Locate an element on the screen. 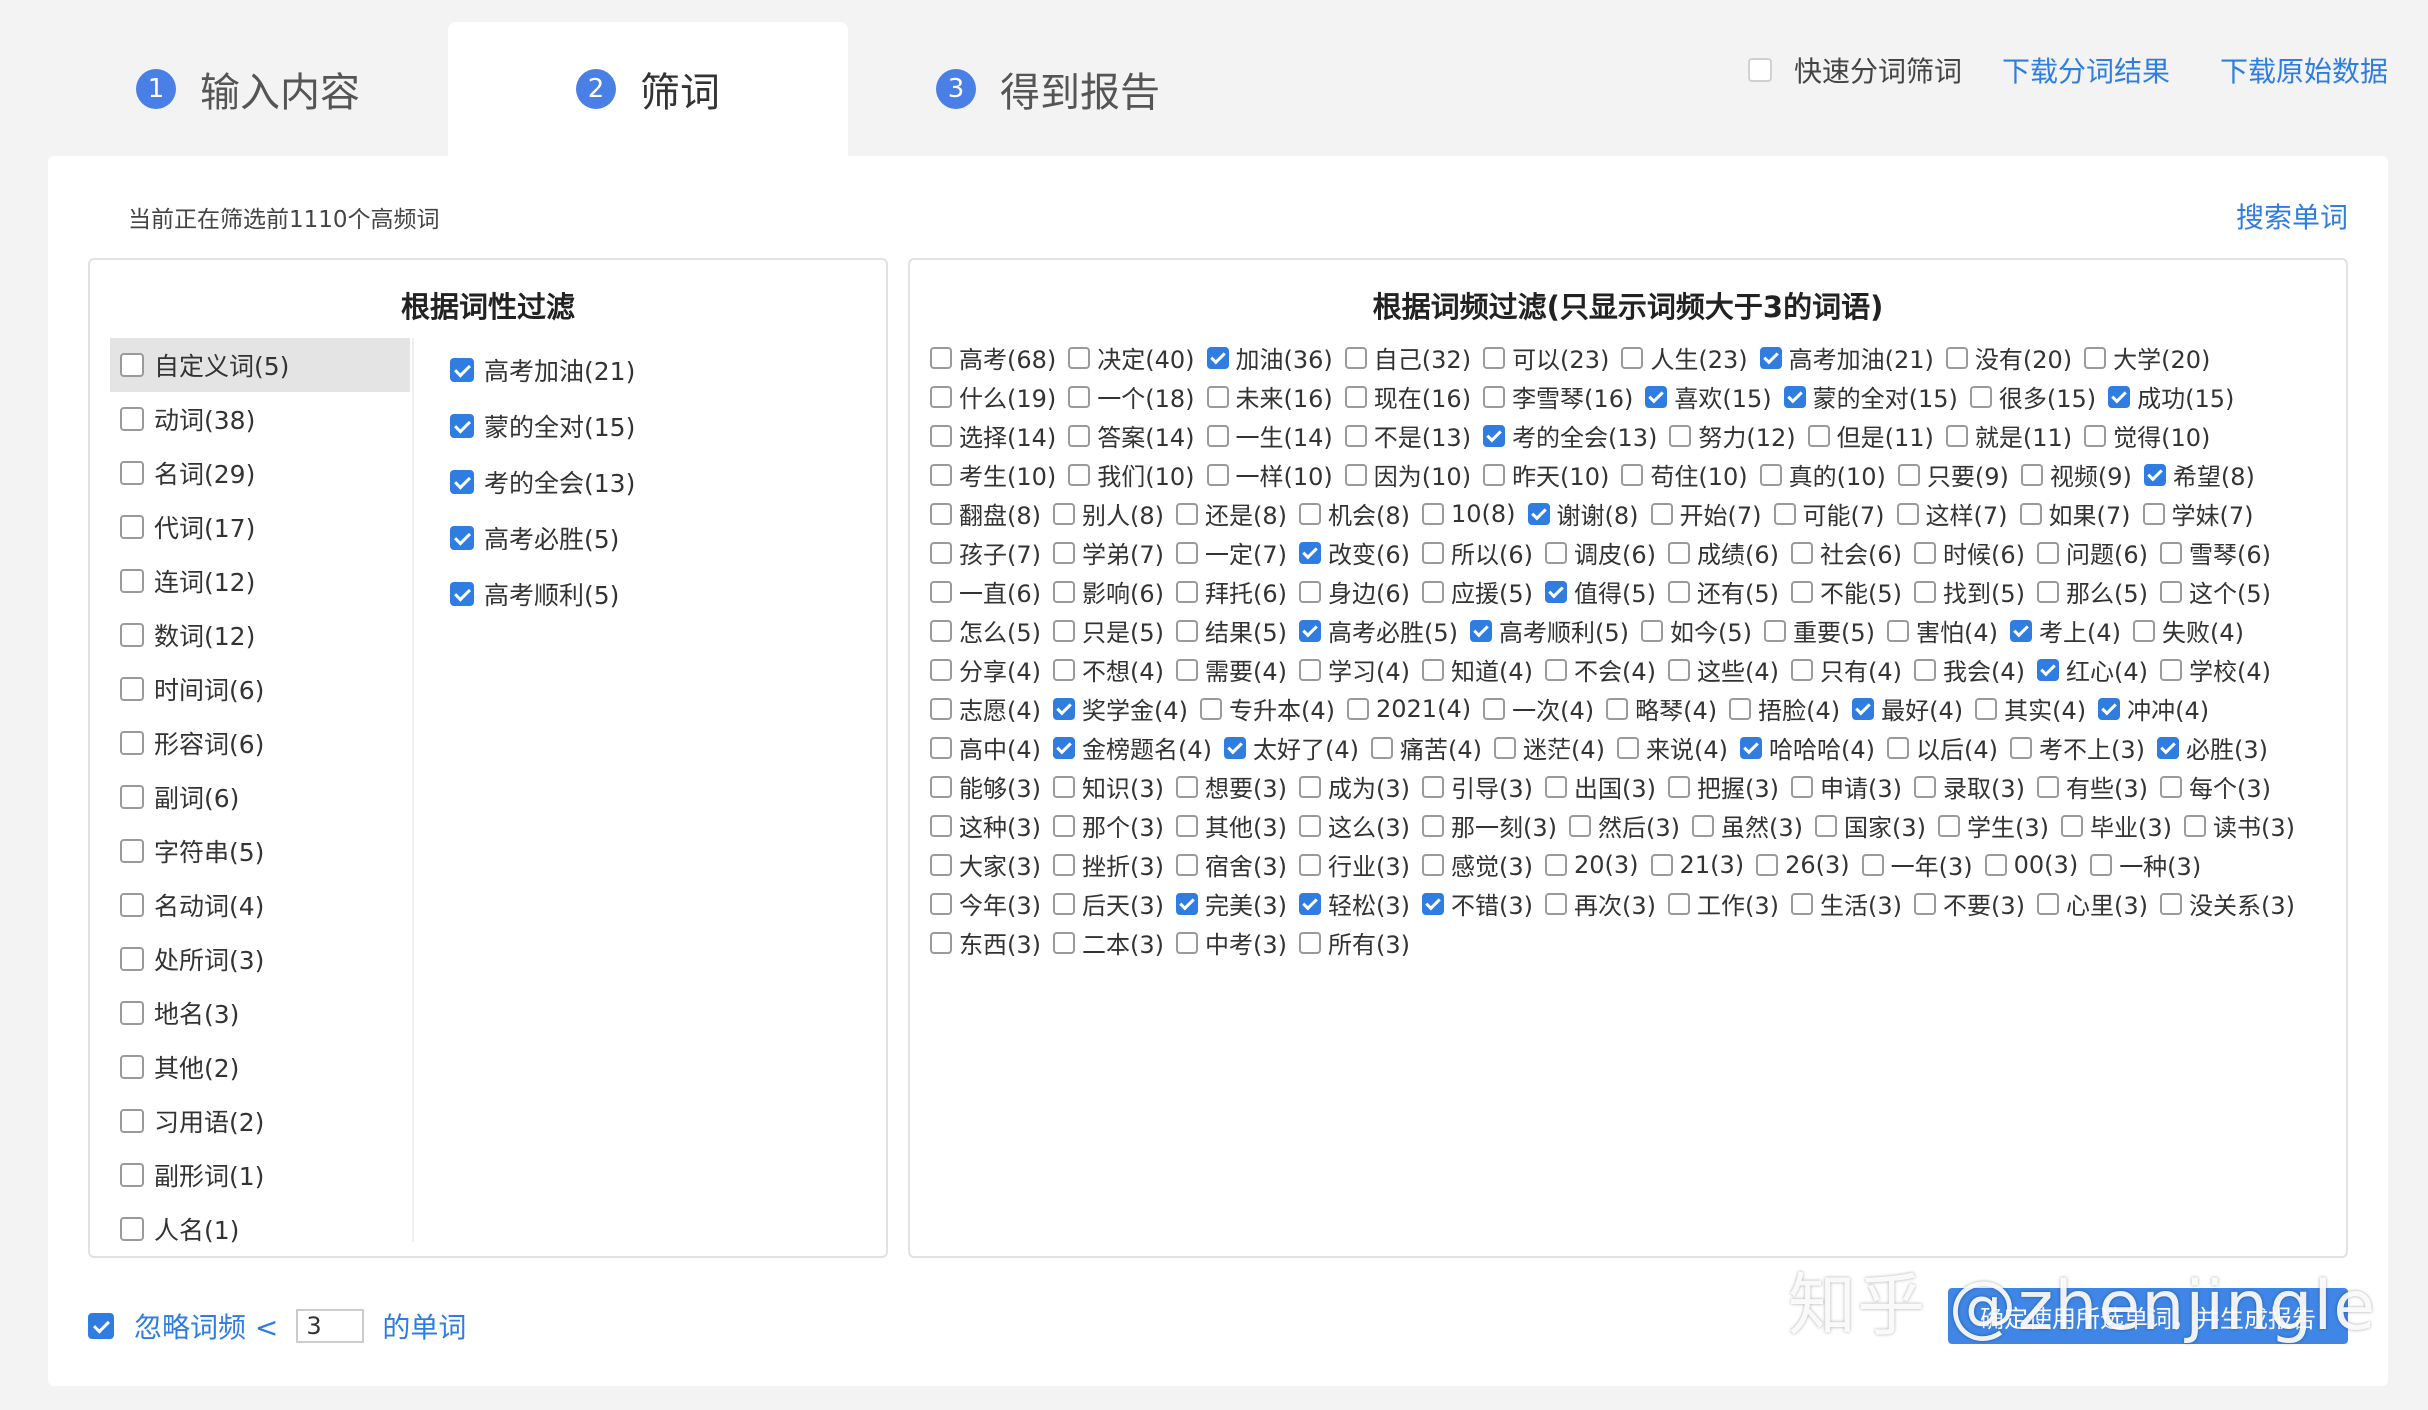  word-item: 国家(3) is located at coordinates (1870, 825).